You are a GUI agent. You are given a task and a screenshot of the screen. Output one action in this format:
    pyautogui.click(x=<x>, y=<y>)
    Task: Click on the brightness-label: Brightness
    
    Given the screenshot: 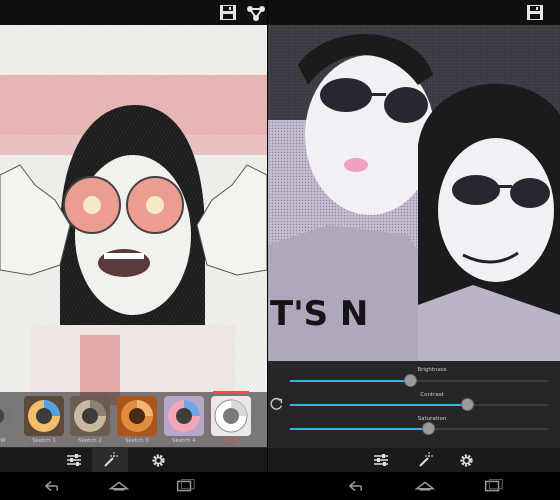 What is the action you would take?
    pyautogui.click(x=432, y=370)
    